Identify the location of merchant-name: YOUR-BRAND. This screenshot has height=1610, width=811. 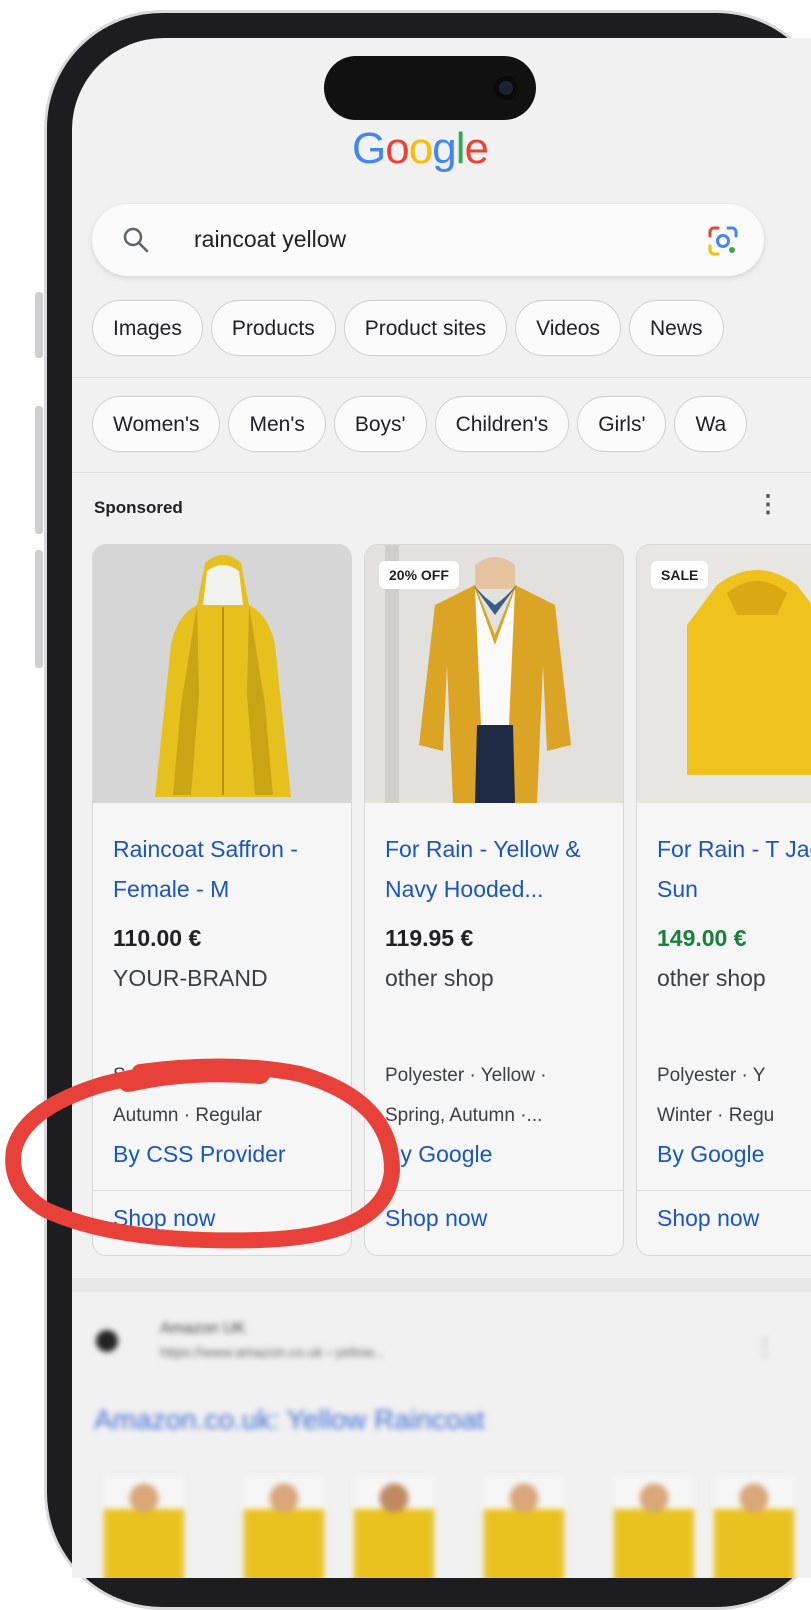
(190, 978).